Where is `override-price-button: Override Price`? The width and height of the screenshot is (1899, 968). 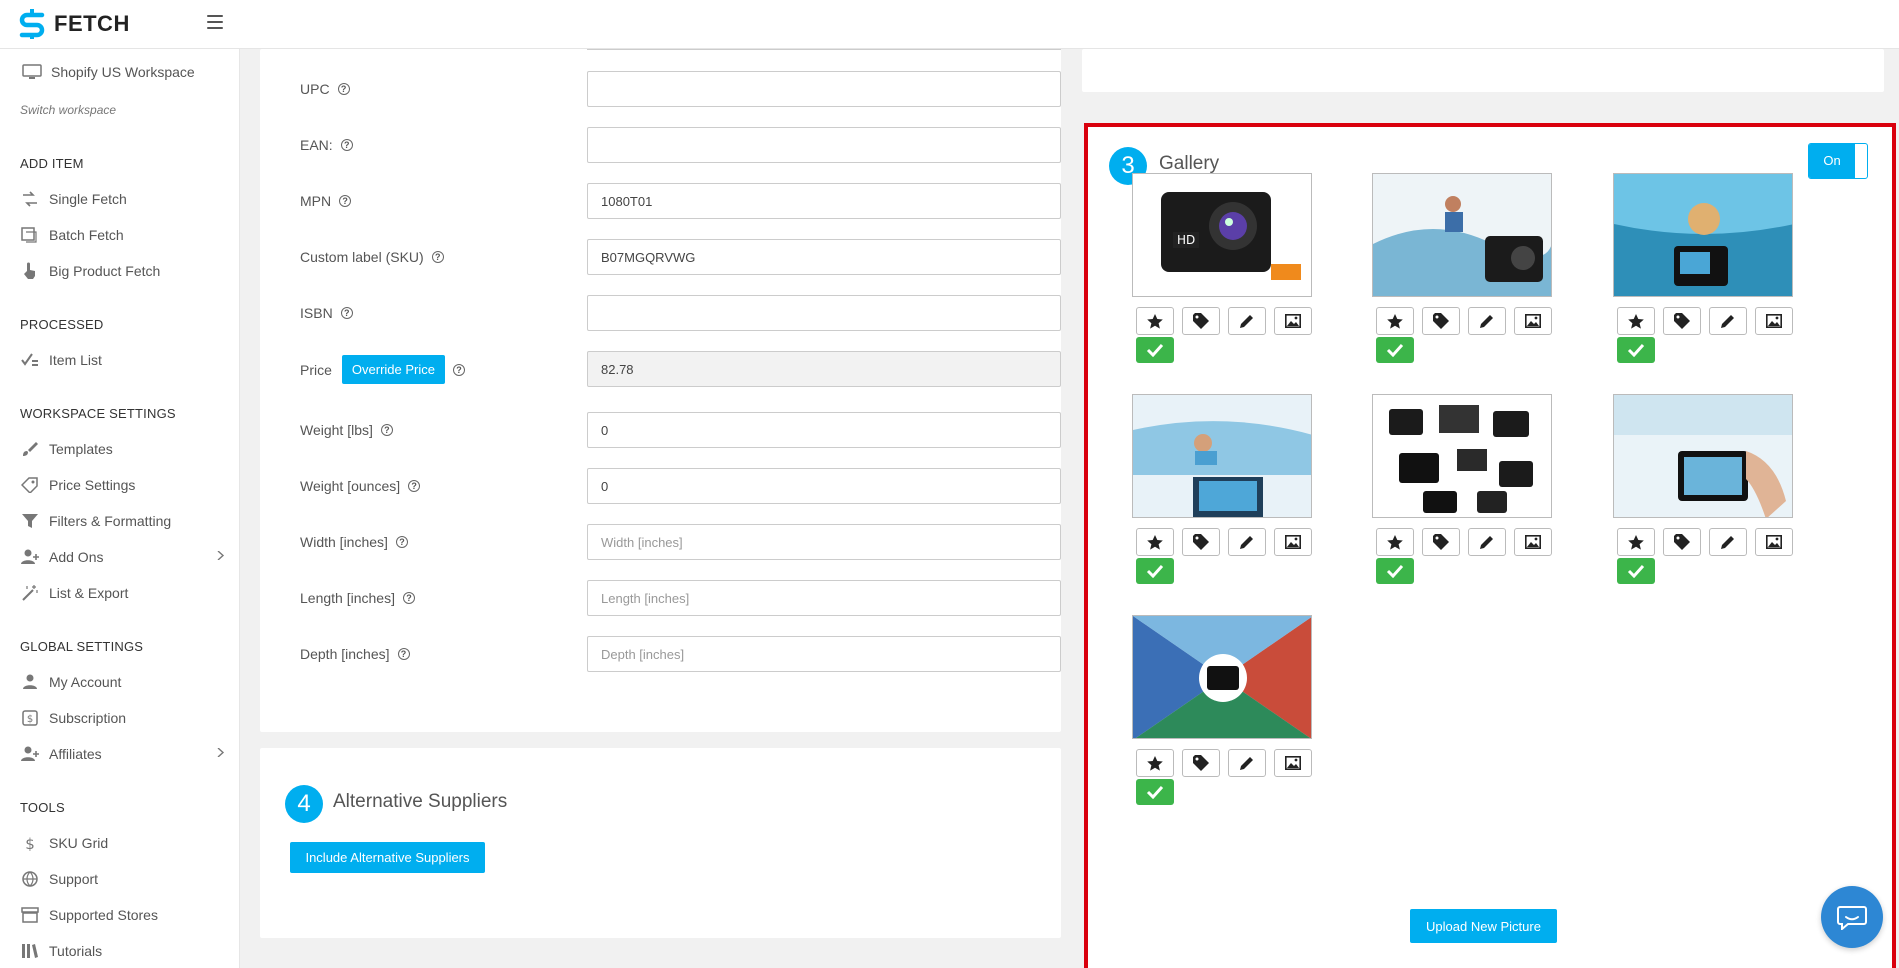 override-price-button: Override Price is located at coordinates (393, 369).